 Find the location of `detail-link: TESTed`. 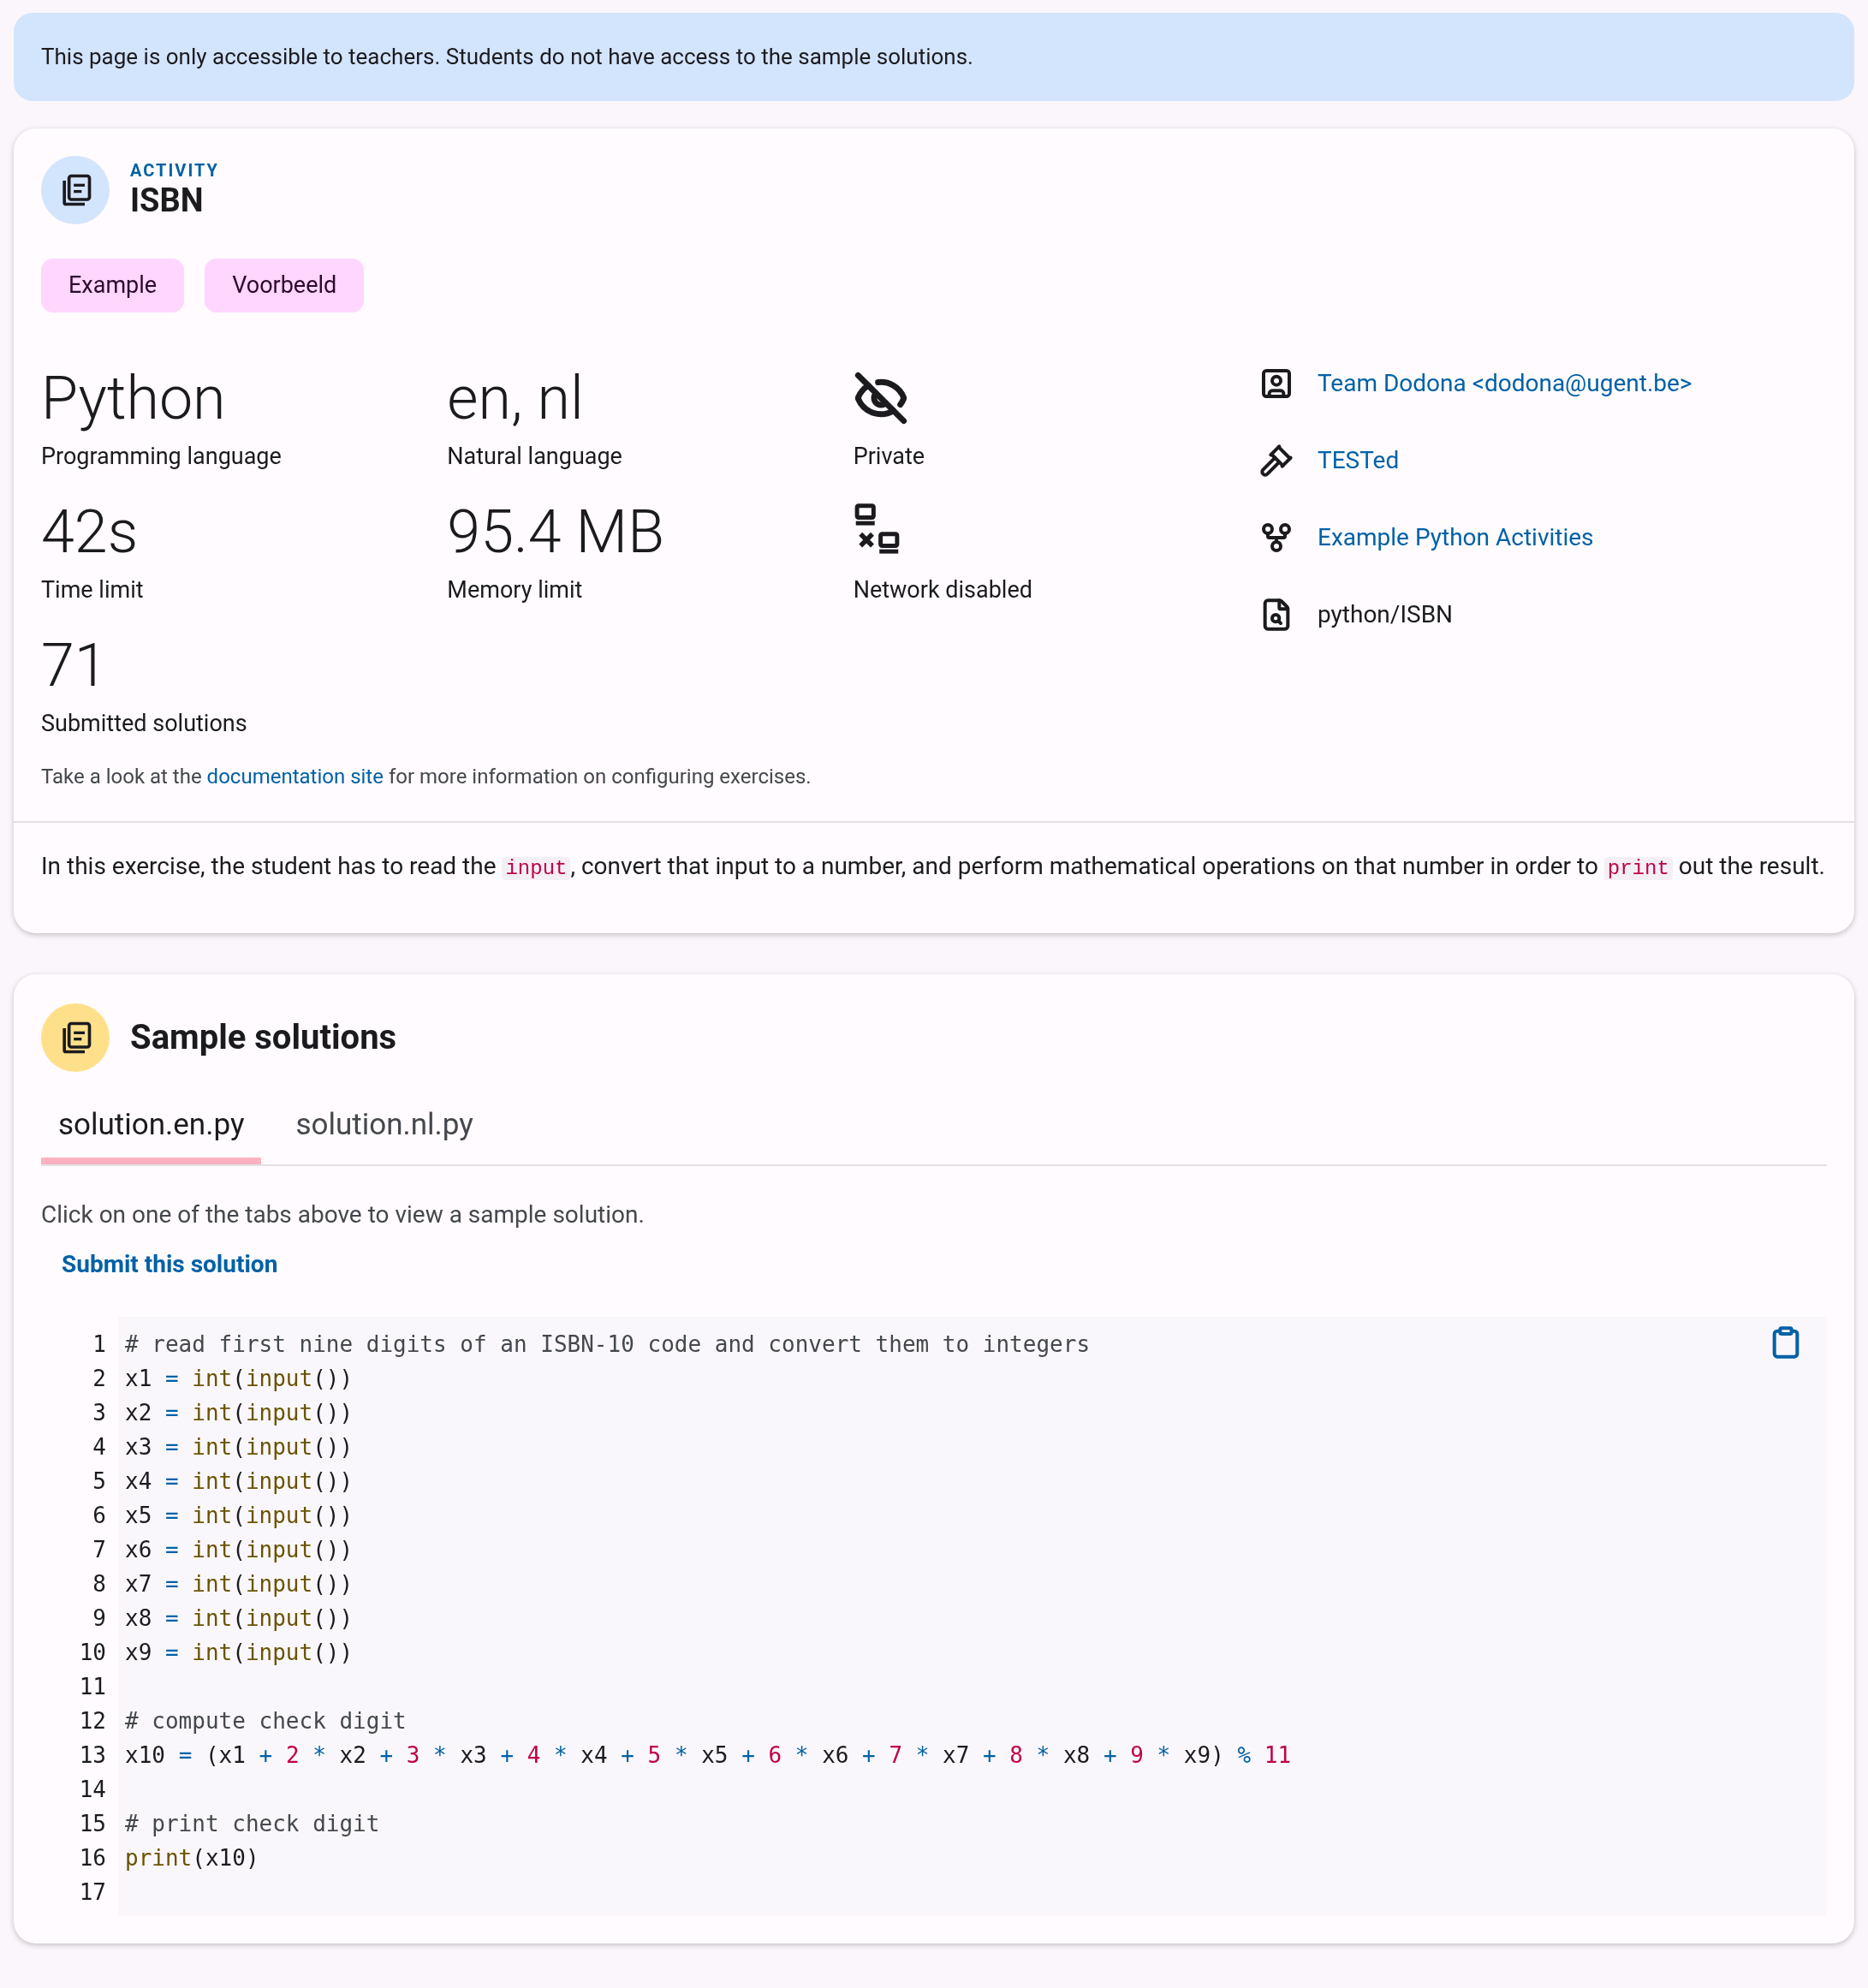

detail-link: TESTed is located at coordinates (1359, 461).